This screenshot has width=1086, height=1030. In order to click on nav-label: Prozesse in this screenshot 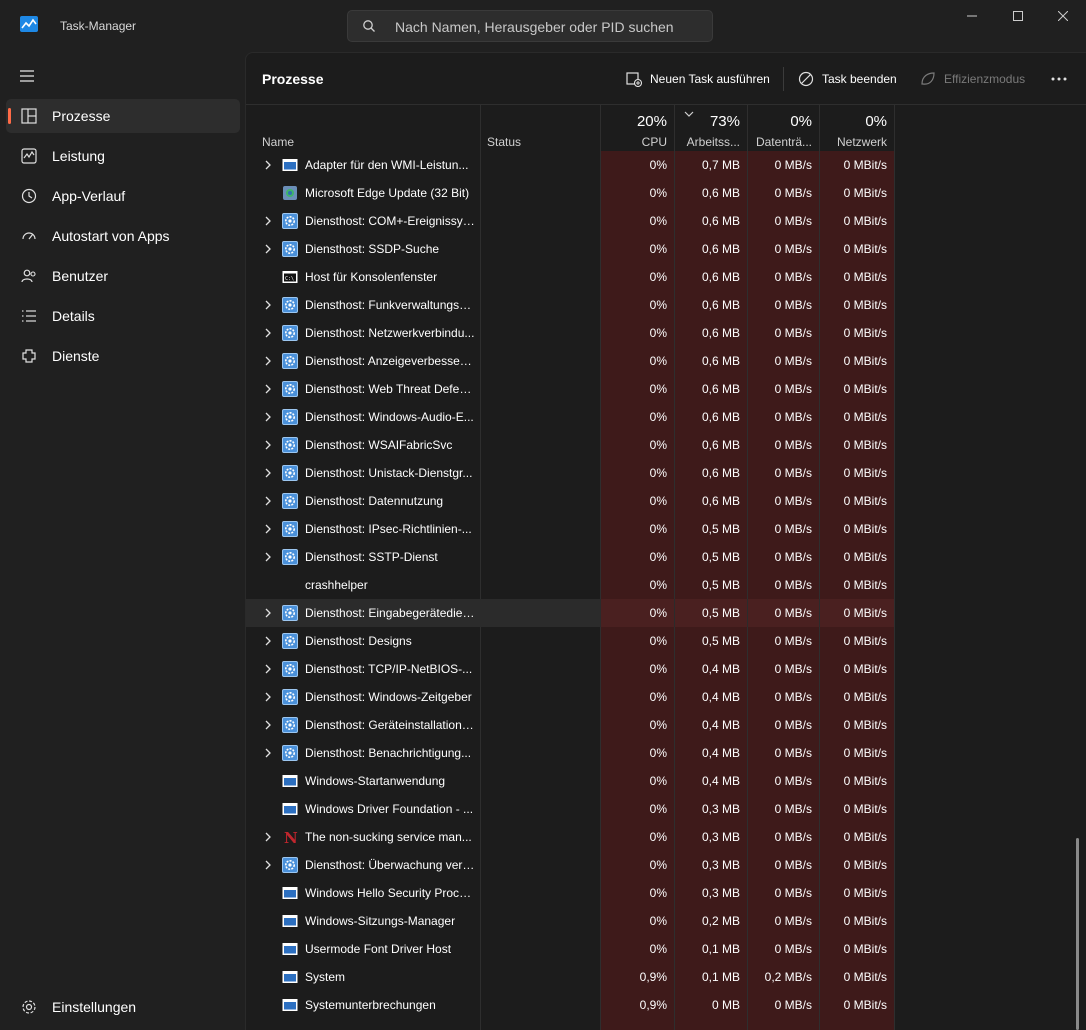, I will do `click(81, 116)`.